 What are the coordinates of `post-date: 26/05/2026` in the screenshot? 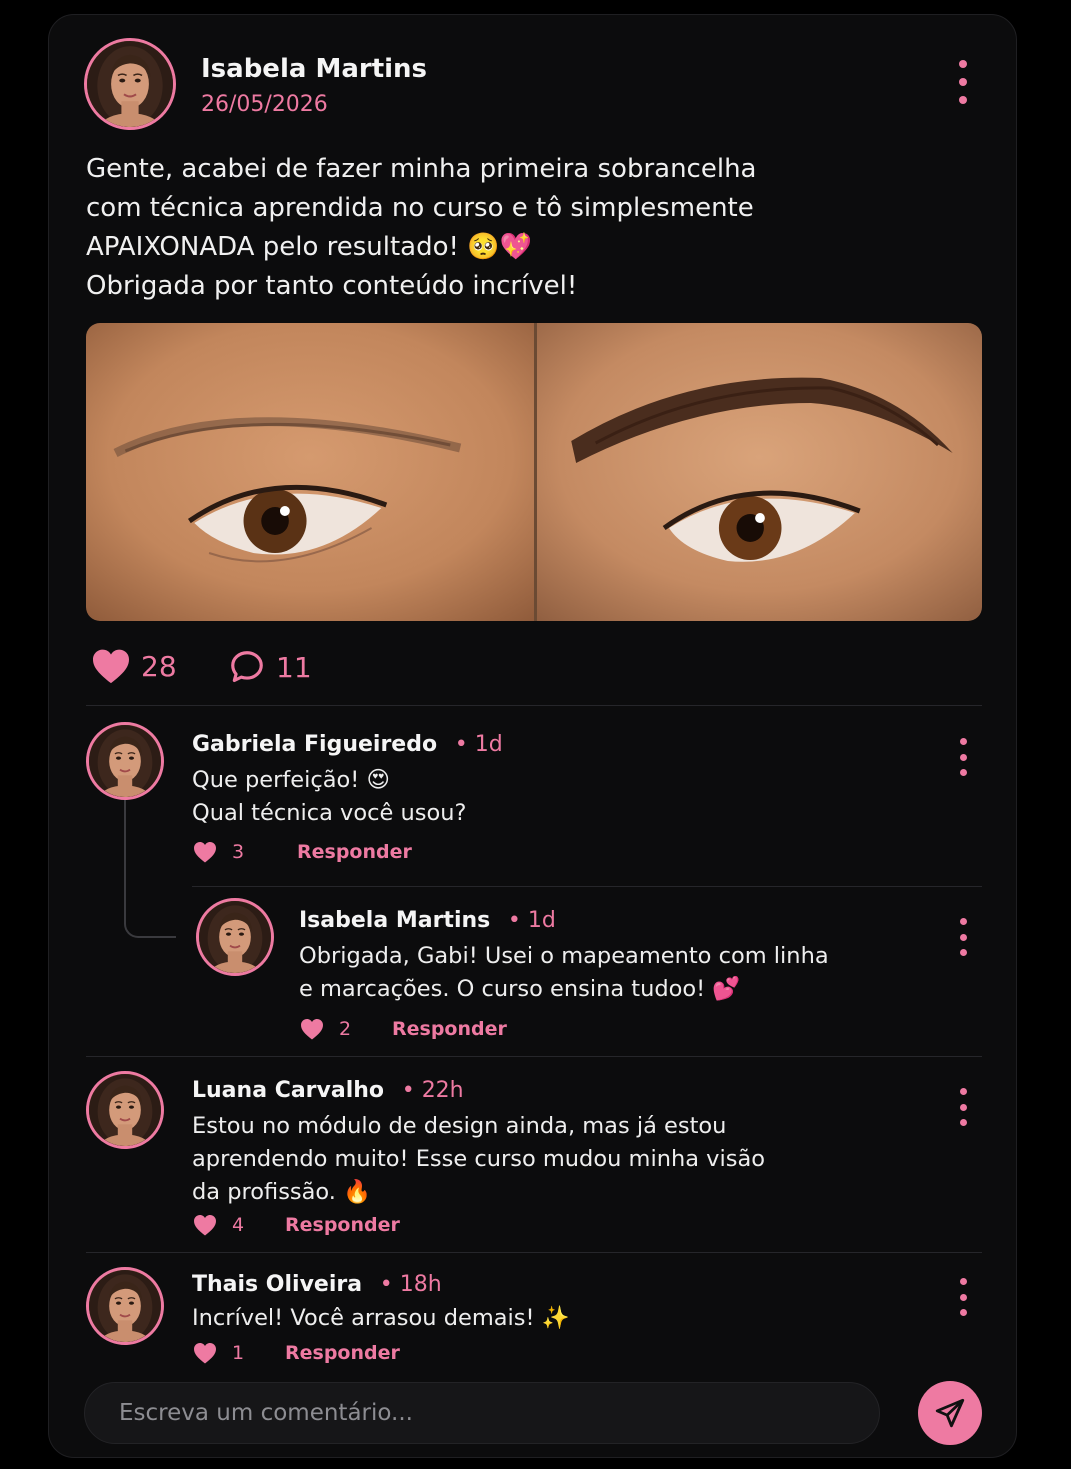 It's located at (264, 104).